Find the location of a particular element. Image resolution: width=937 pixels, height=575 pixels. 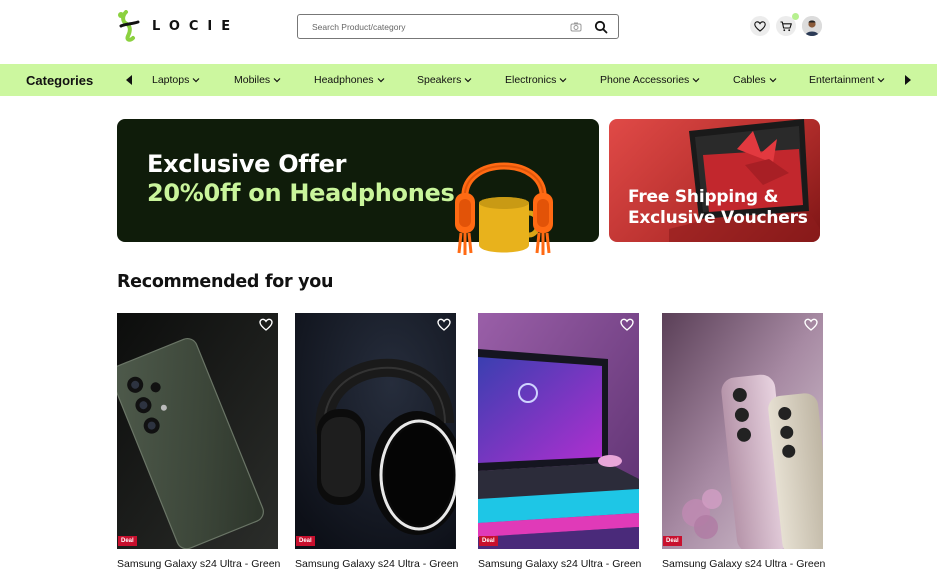

scroll-right-arrow-icon is located at coordinates (908, 80).